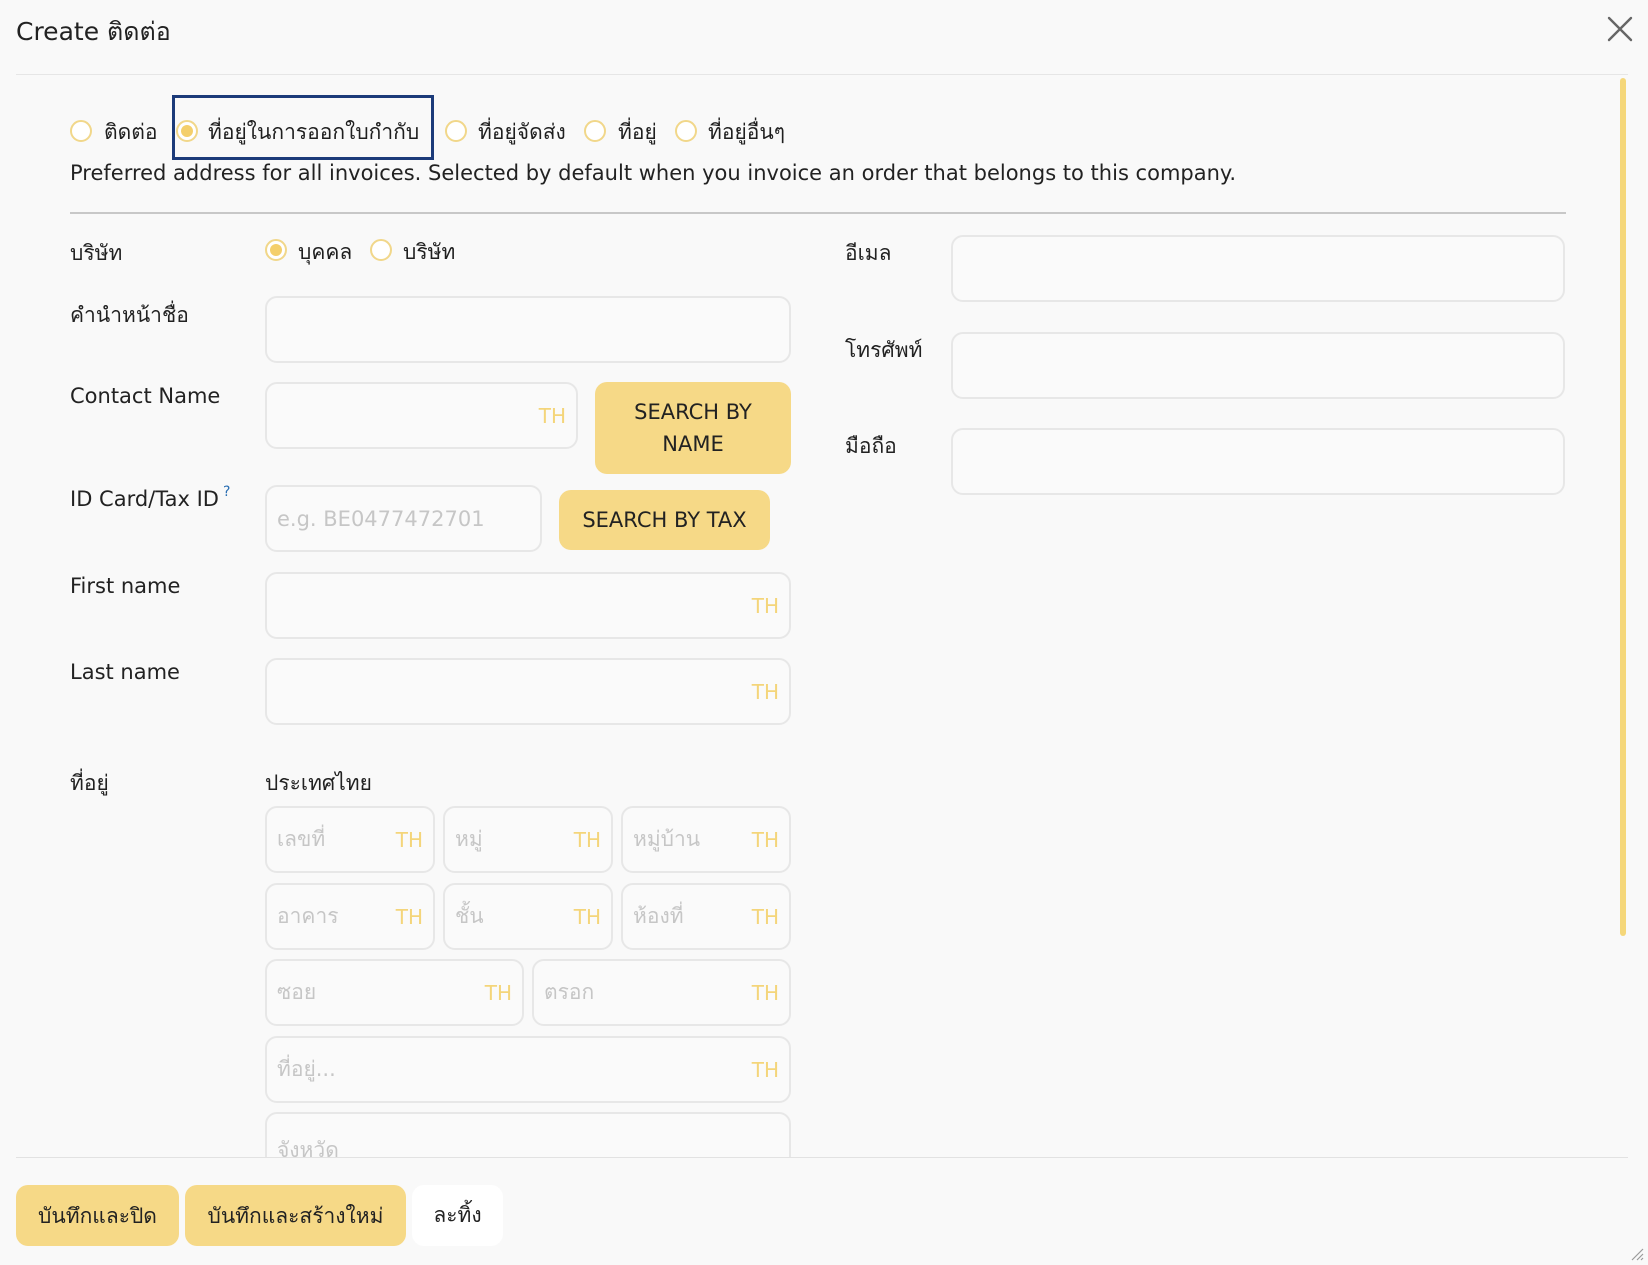 The image size is (1648, 1265). I want to click on floor-input: ชั้น TH, so click(528, 916).